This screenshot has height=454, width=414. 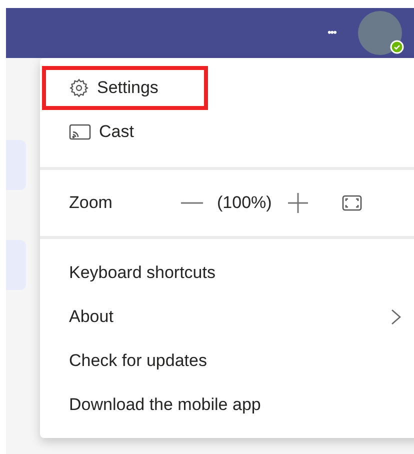 What do you see at coordinates (80, 132) in the screenshot?
I see `cast-icon` at bounding box center [80, 132].